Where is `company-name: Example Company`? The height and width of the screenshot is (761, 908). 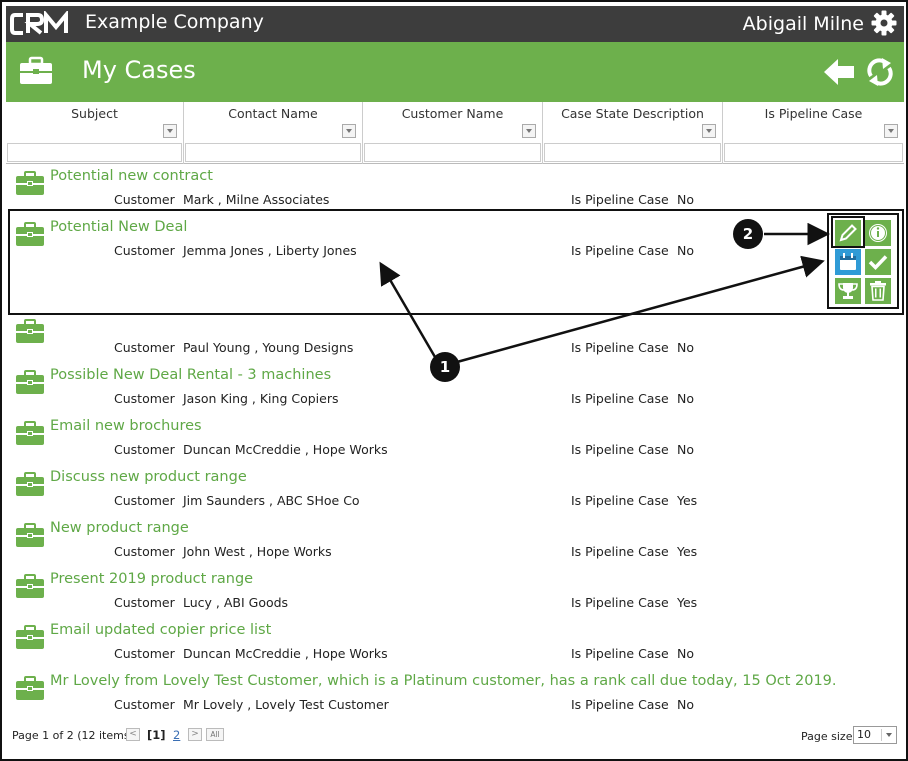 company-name: Example Company is located at coordinates (174, 22).